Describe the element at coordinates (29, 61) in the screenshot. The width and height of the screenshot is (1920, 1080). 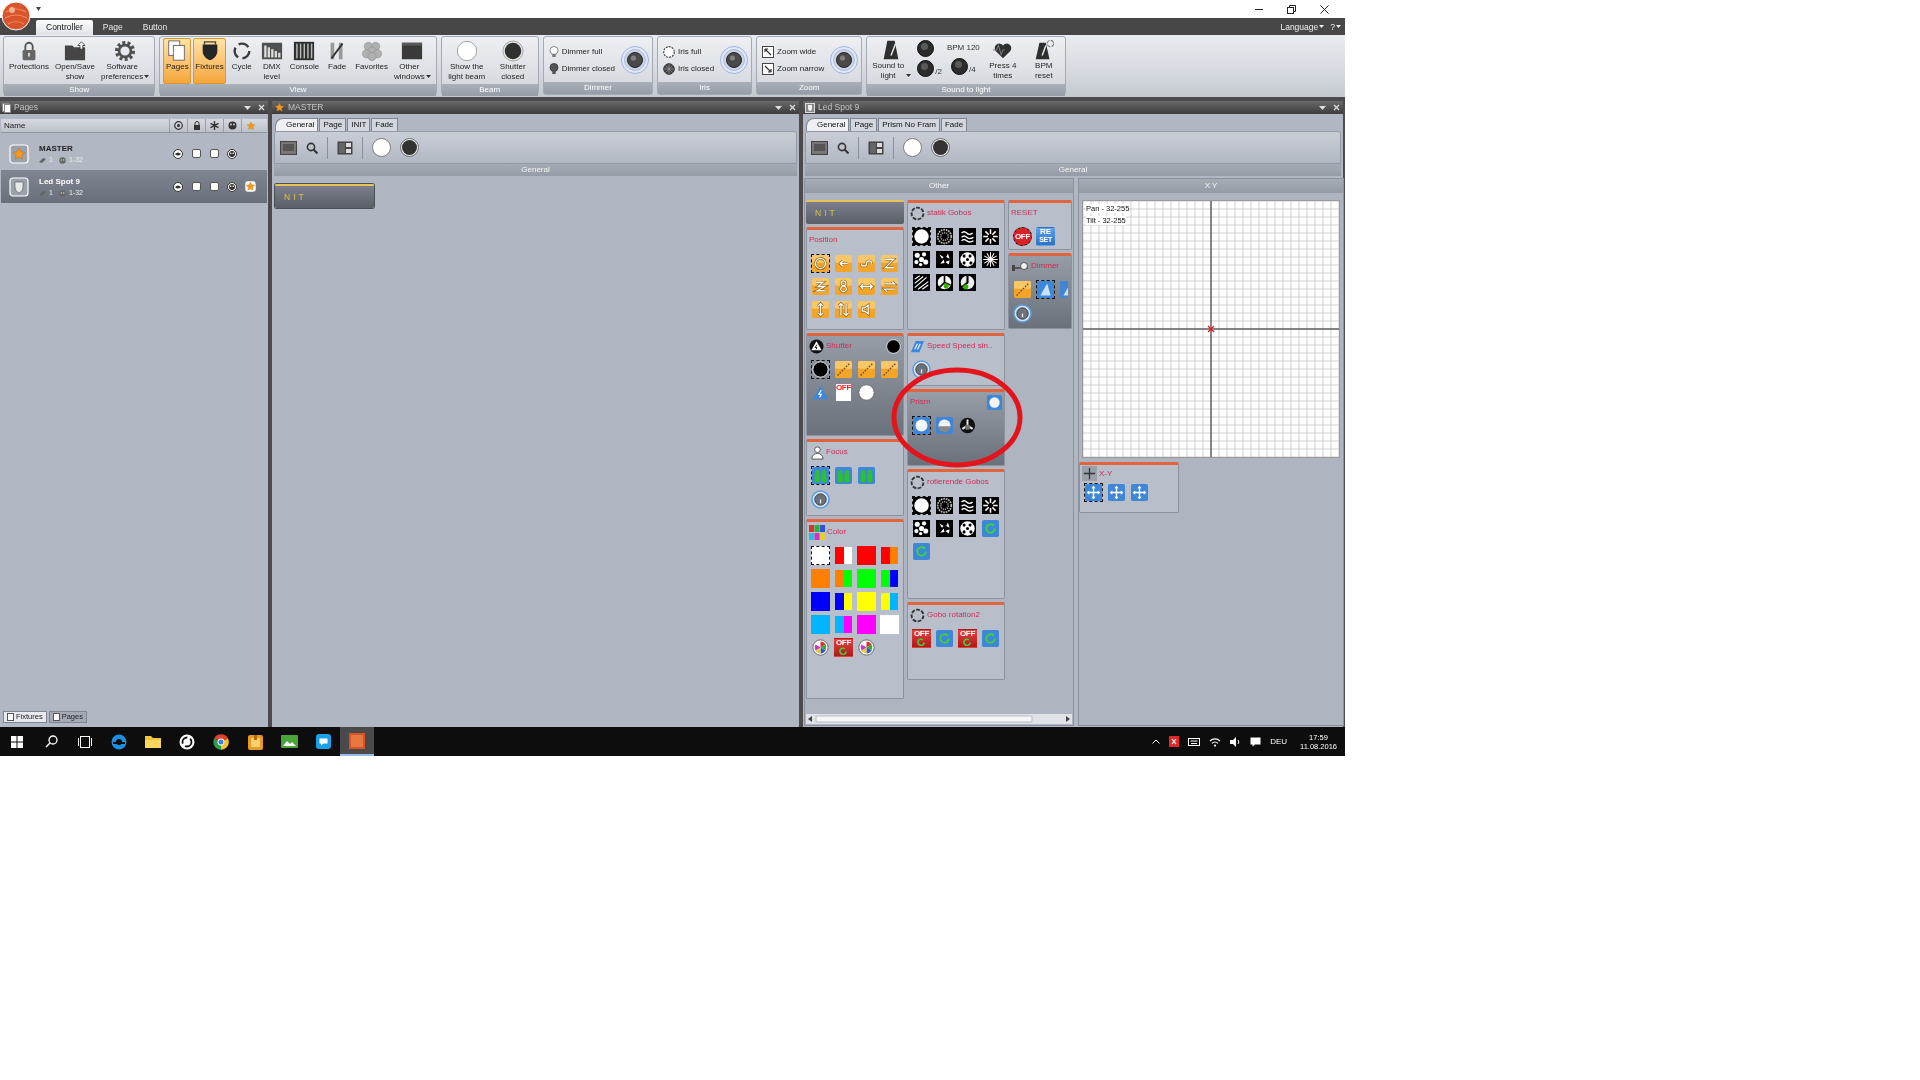
I see `ribbon-button: Protections` at that location.